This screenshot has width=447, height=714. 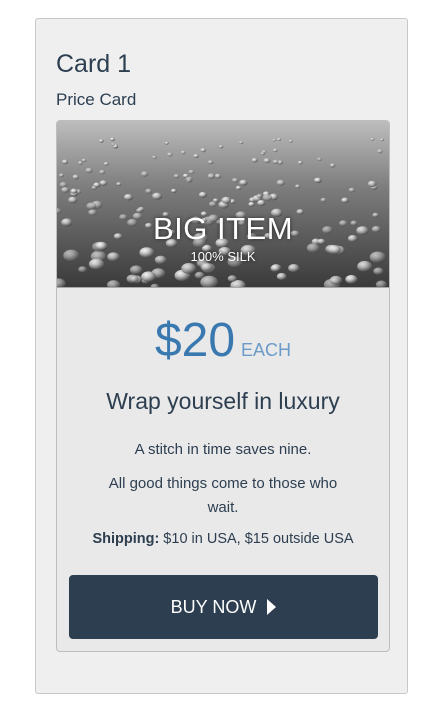 What do you see at coordinates (223, 256) in the screenshot?
I see `hero-subtitle: 100% SILK` at bounding box center [223, 256].